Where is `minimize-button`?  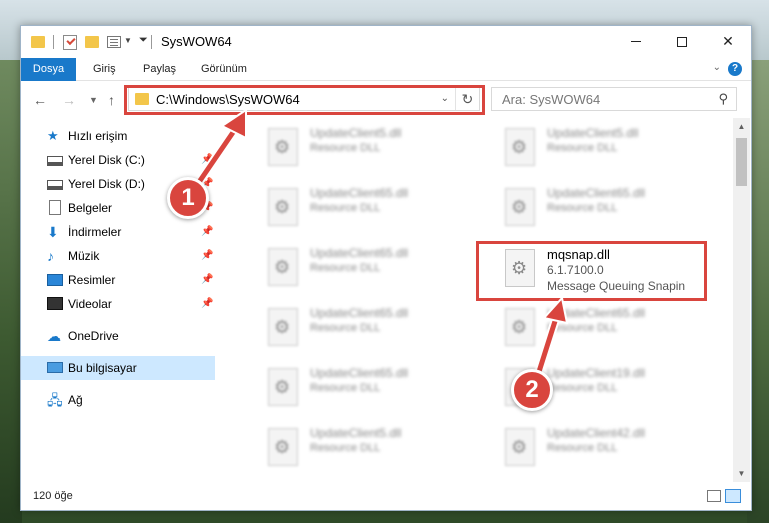 minimize-button is located at coordinates (636, 41).